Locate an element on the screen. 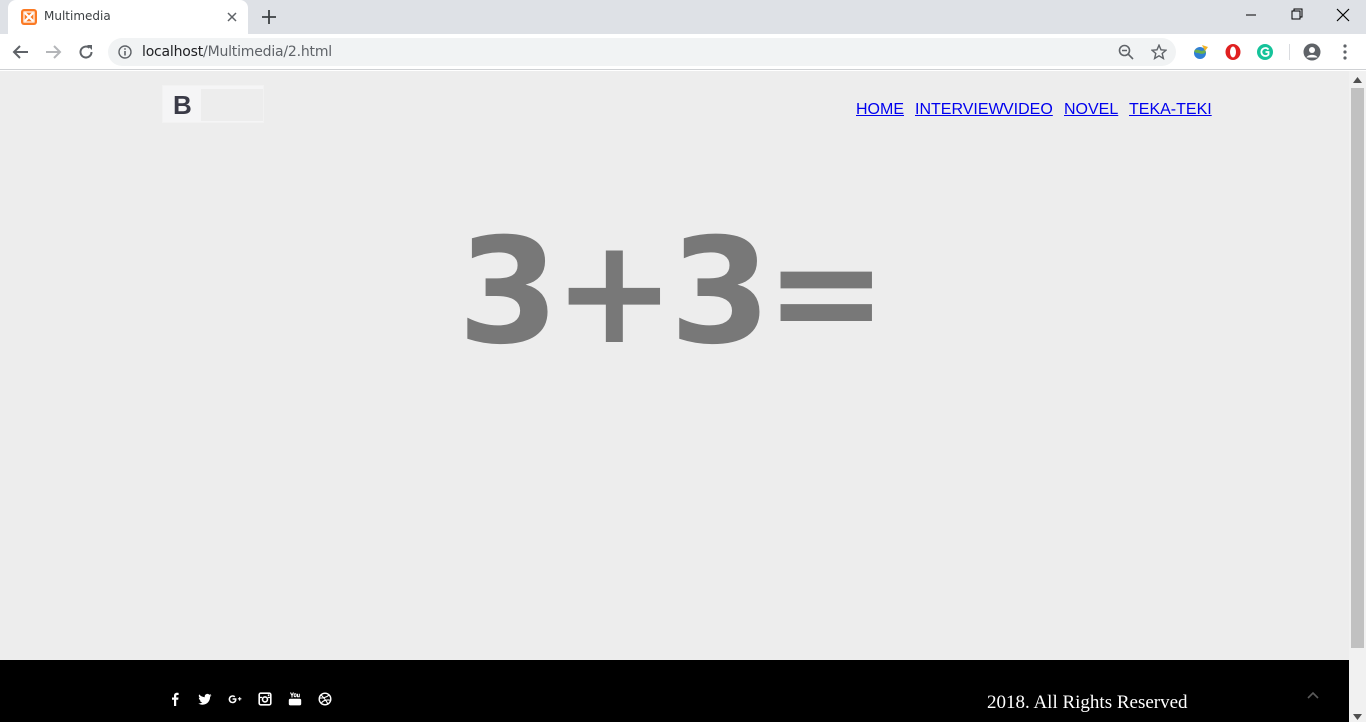 This screenshot has height=722, width=1366. extension-globe-icon is located at coordinates (1201, 52).